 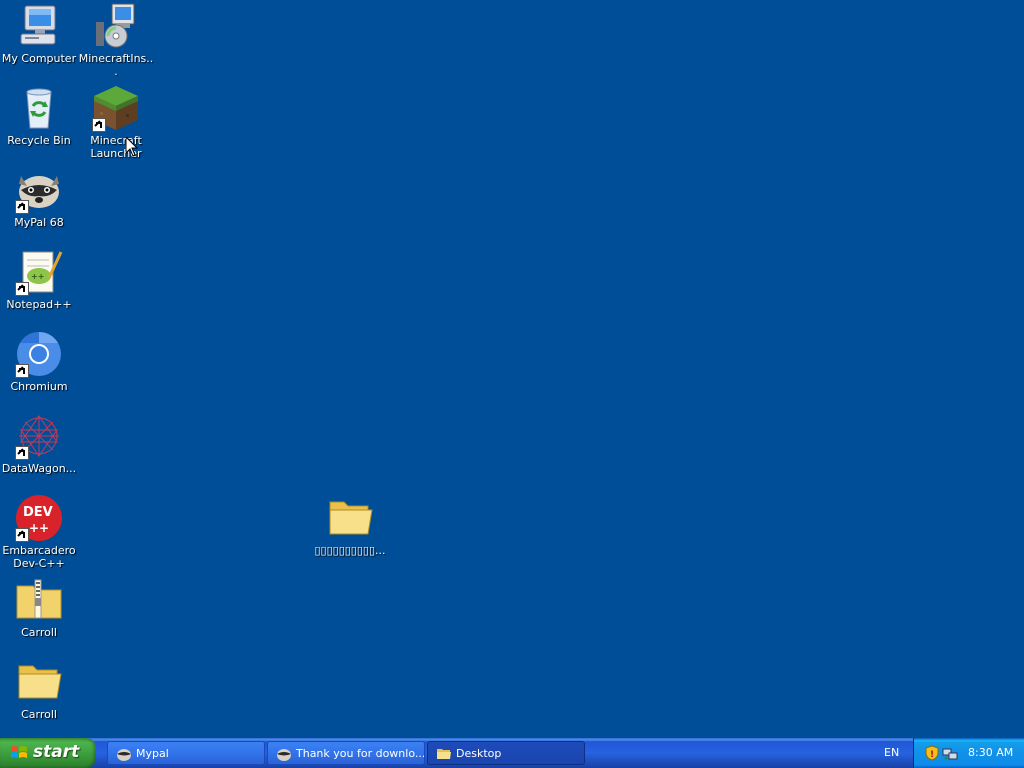 I want to click on taskbar-button-label: Desktop, so click(x=479, y=753).